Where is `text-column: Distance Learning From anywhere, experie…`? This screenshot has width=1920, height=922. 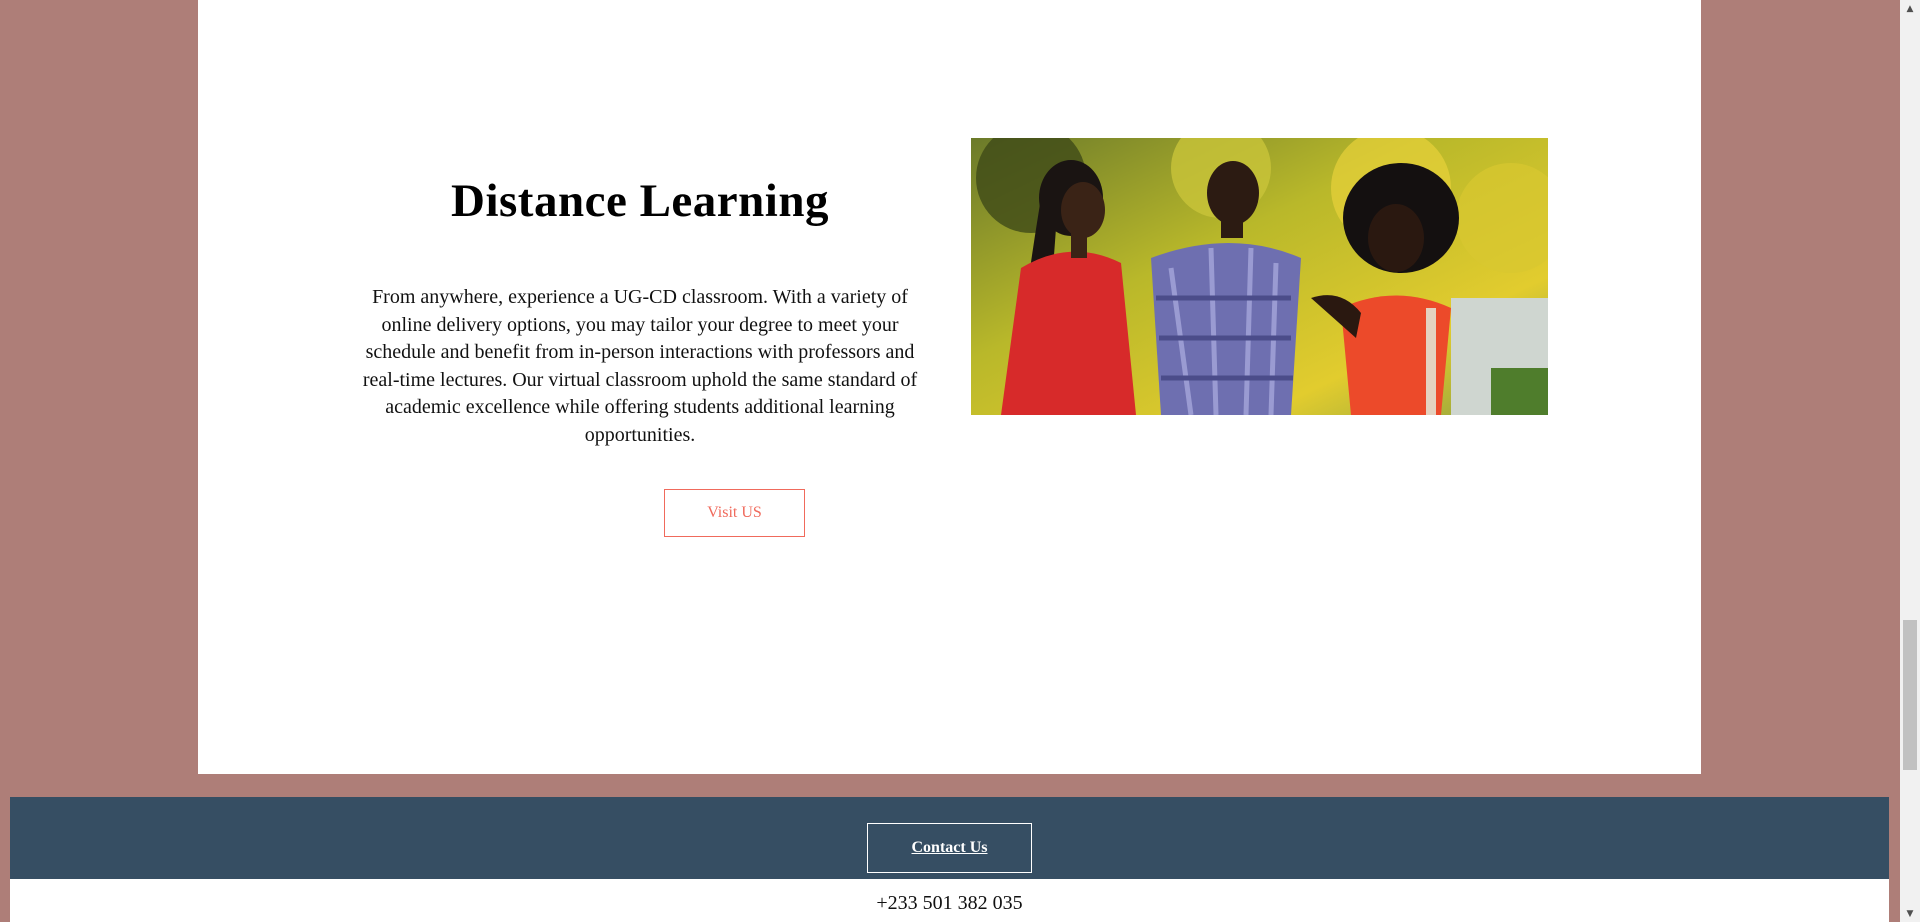
text-column: Distance Learning From anywhere, experie… is located at coordinates (640, 310).